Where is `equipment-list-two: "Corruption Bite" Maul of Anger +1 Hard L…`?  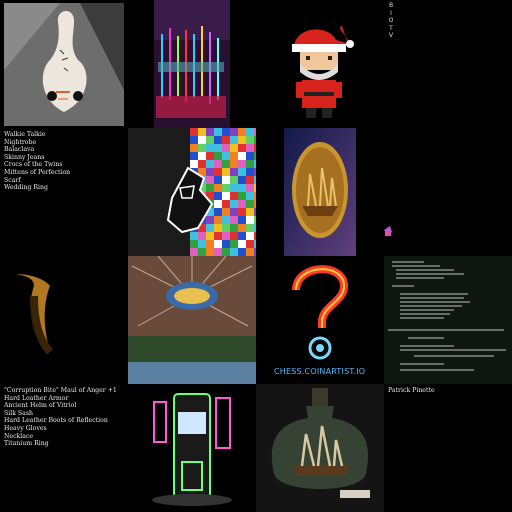 equipment-list-two: "Corruption Bite" Maul of Anger +1 Hard L… is located at coordinates (64, 448).